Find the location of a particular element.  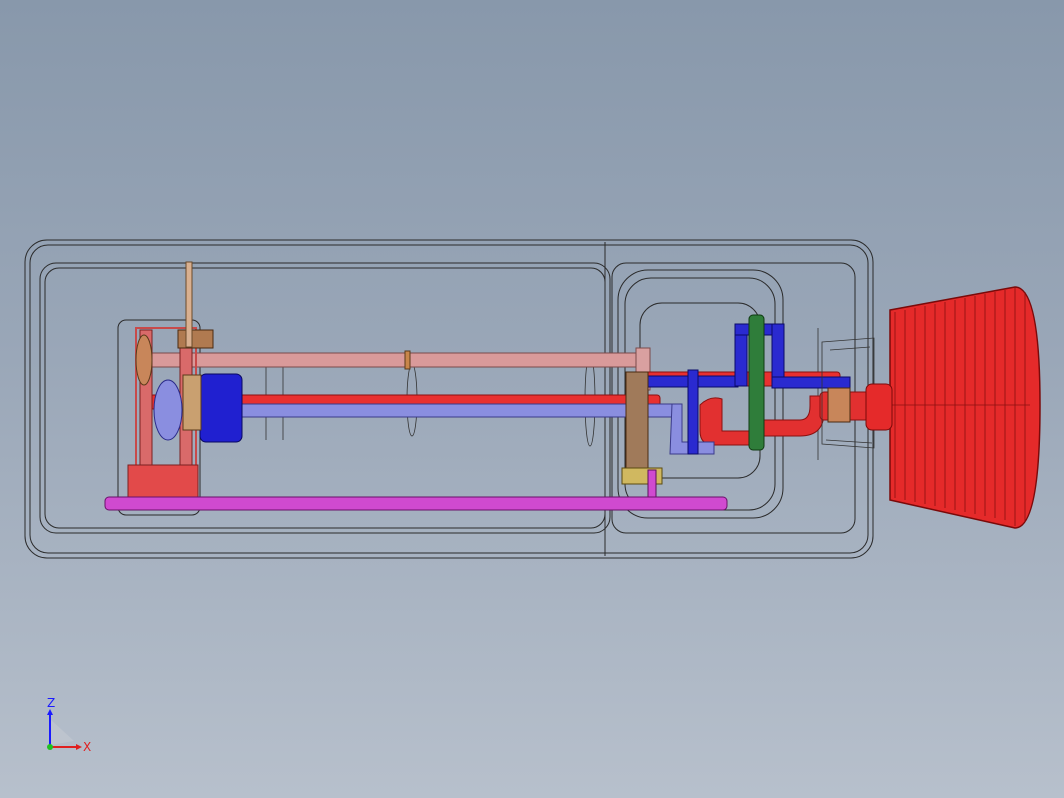

red-fan is located at coordinates (953, 407).